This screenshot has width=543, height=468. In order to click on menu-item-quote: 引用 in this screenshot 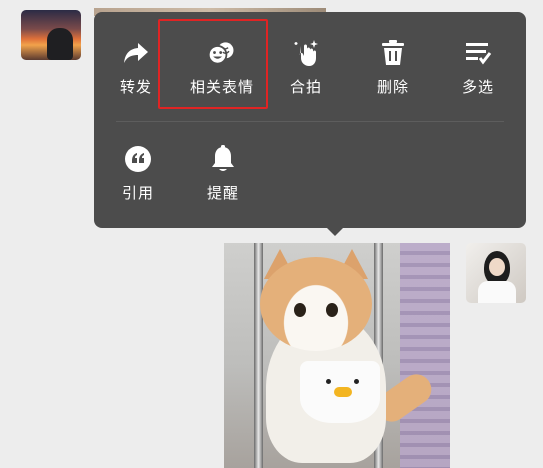, I will do `click(138, 173)`.